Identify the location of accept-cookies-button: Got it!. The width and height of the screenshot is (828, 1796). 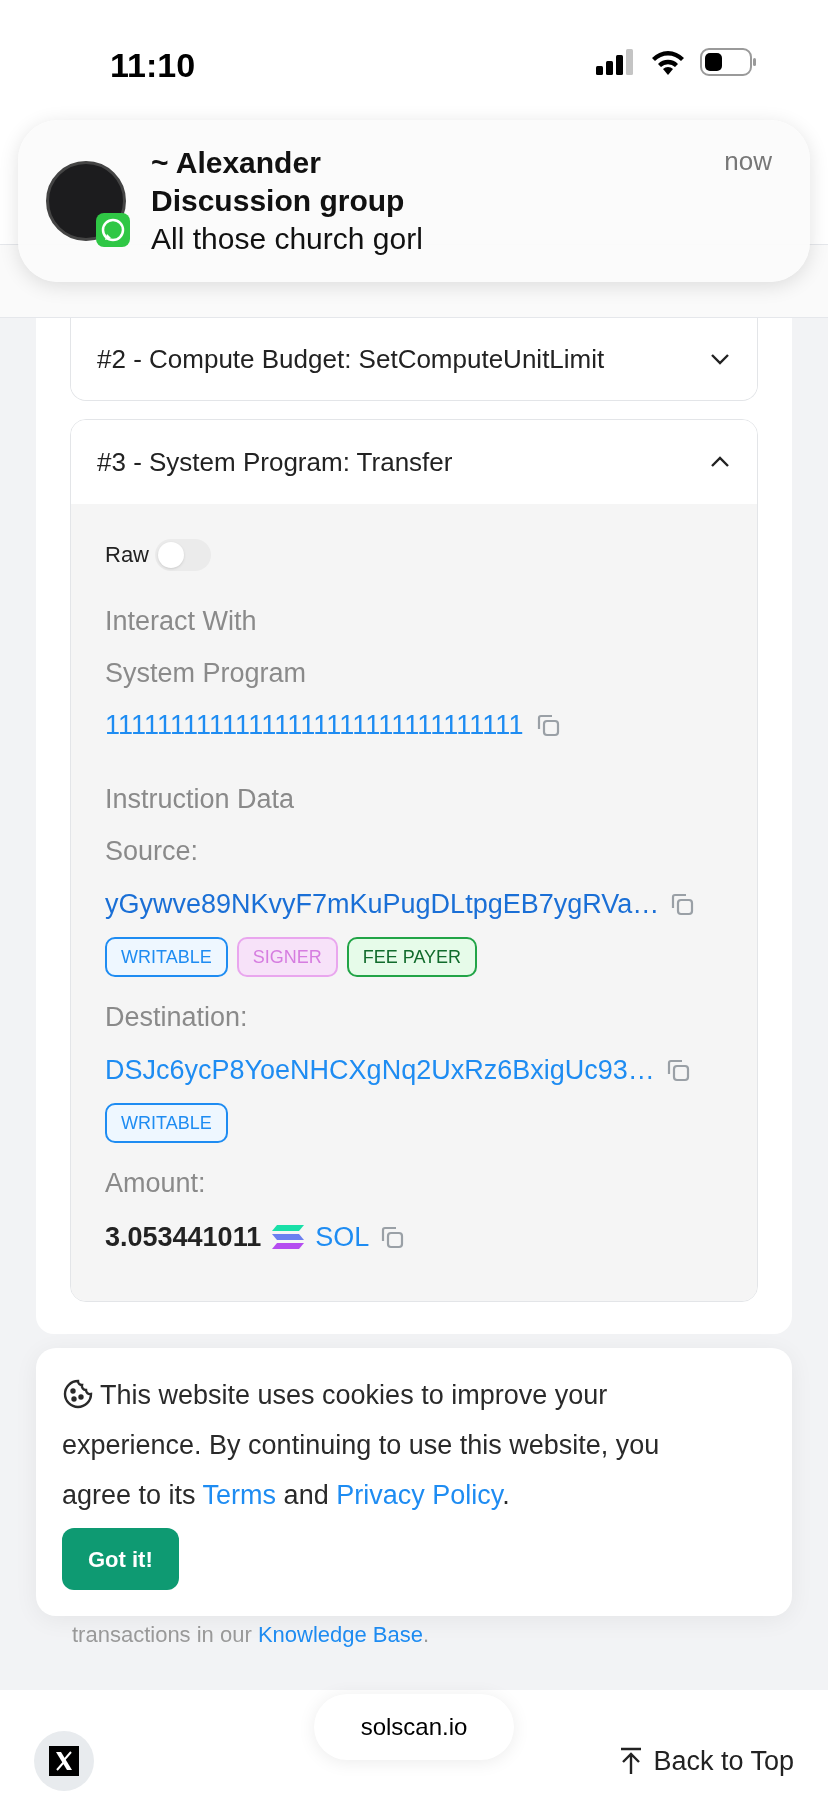
(120, 1559).